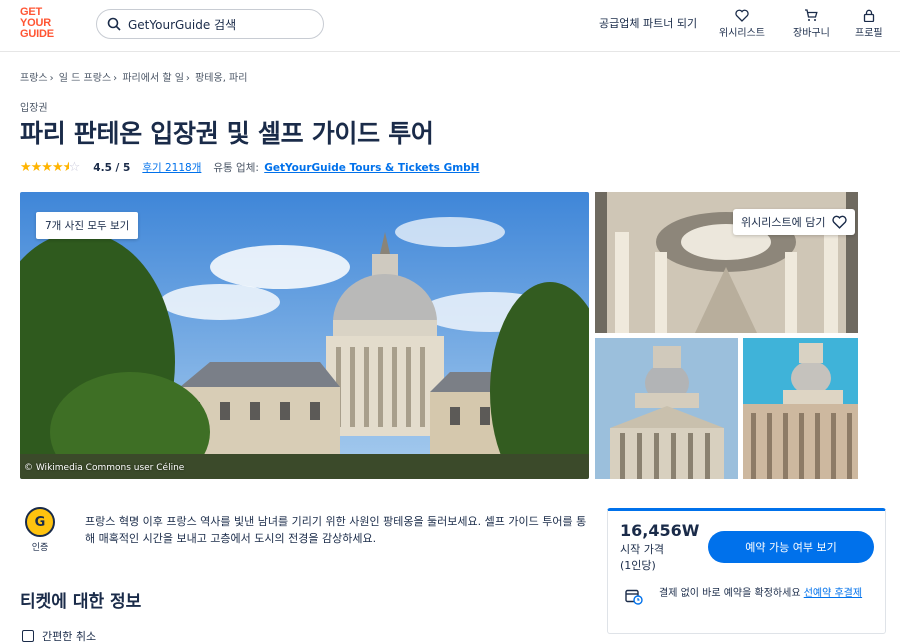  Describe the element at coordinates (112, 167) in the screenshot. I see `rating-score: 4.5 / 5` at that location.